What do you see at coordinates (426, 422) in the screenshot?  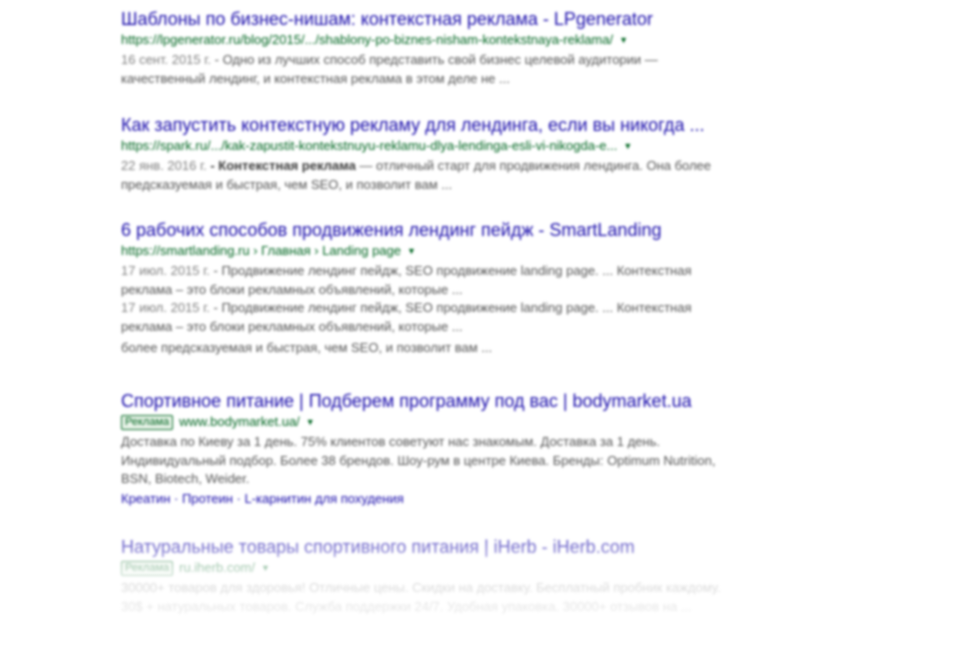 I see `ad-url-line: Реклама www.bodymarket.ua/ ▼` at bounding box center [426, 422].